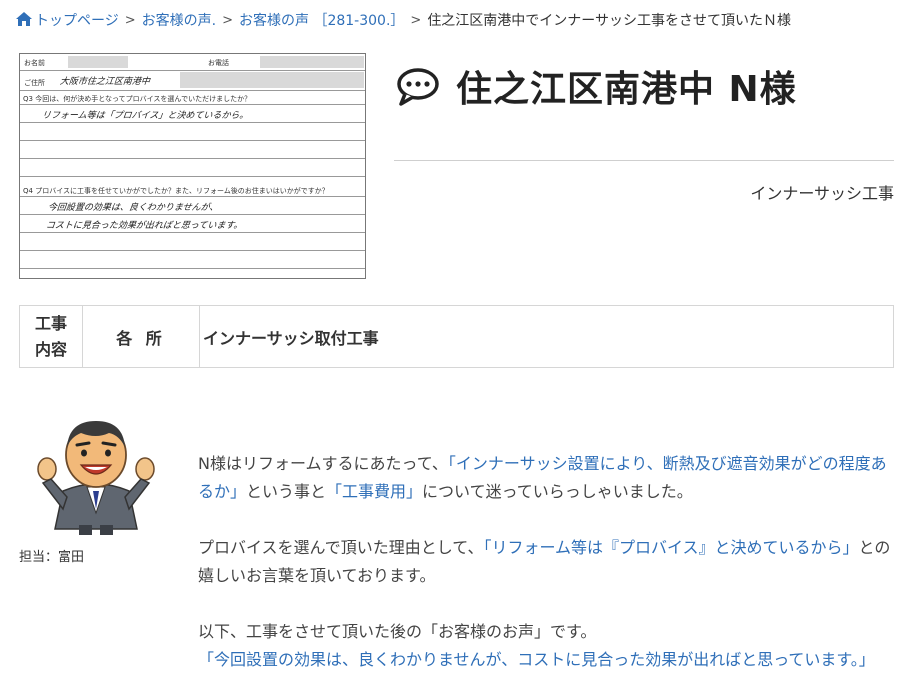  I want to click on work-location: 各 所, so click(141, 336).